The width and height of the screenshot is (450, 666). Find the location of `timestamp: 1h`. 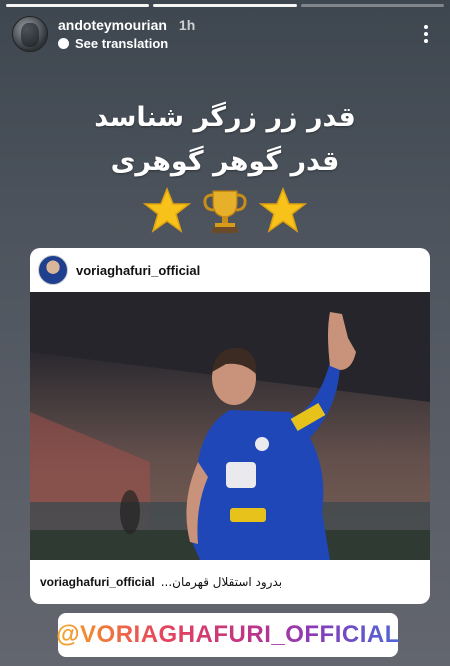

timestamp: 1h is located at coordinates (187, 25).